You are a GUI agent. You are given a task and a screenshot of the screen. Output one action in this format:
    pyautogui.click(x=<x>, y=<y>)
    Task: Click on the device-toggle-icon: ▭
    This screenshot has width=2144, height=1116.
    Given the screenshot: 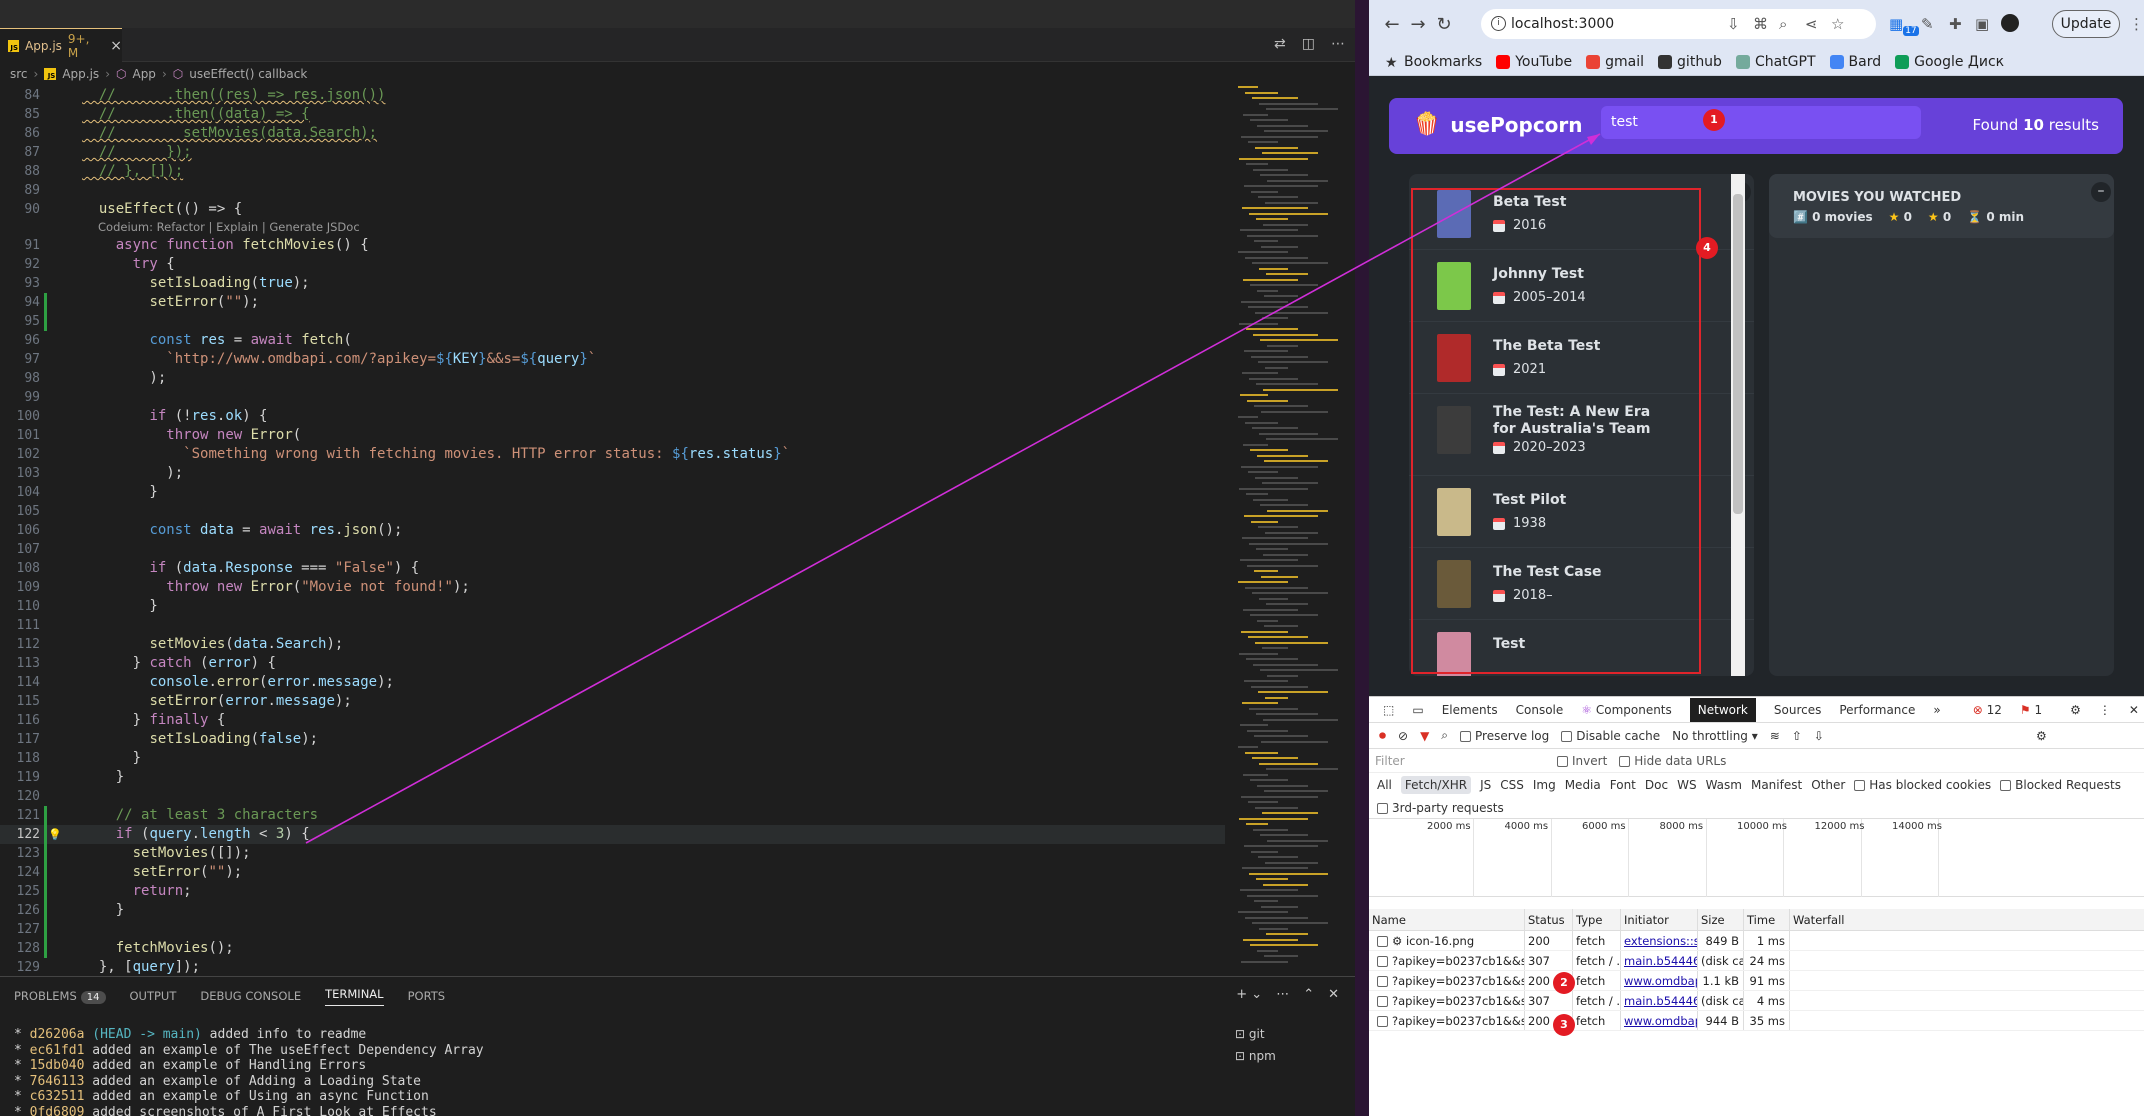 What is the action you would take?
    pyautogui.click(x=1417, y=710)
    